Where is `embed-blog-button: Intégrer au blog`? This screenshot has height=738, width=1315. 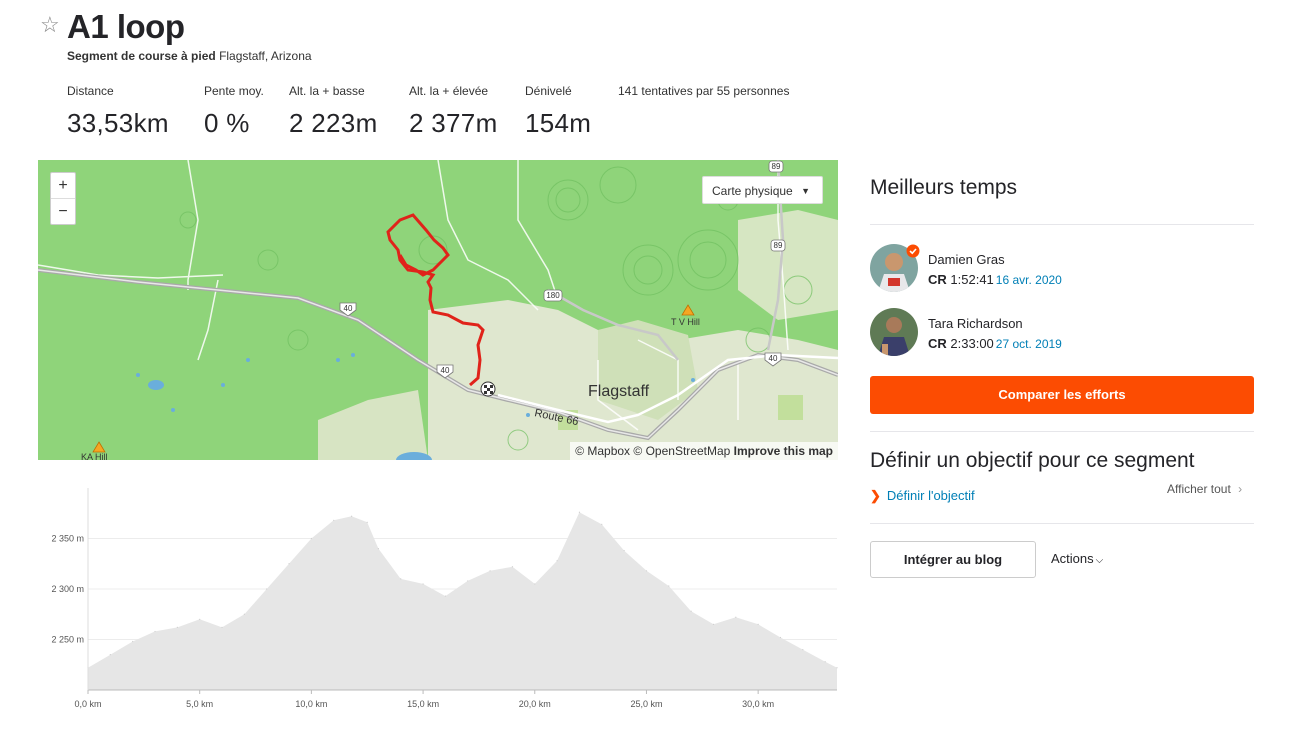
embed-blog-button: Intégrer au blog is located at coordinates (953, 559).